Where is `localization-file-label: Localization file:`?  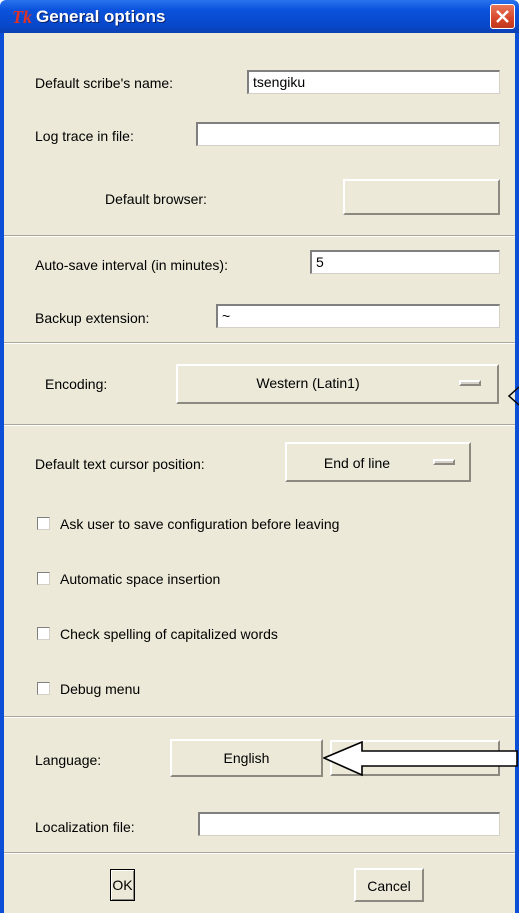
localization-file-label: Localization file: is located at coordinates (85, 827).